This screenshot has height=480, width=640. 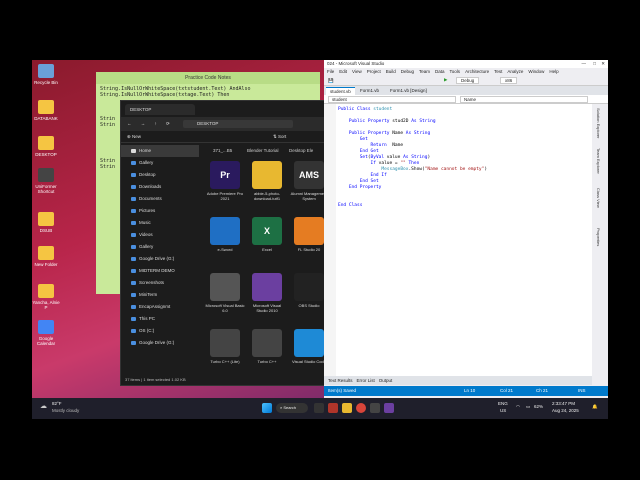 What do you see at coordinates (160, 175) in the screenshot?
I see `sidebar-item: Desktop` at bounding box center [160, 175].